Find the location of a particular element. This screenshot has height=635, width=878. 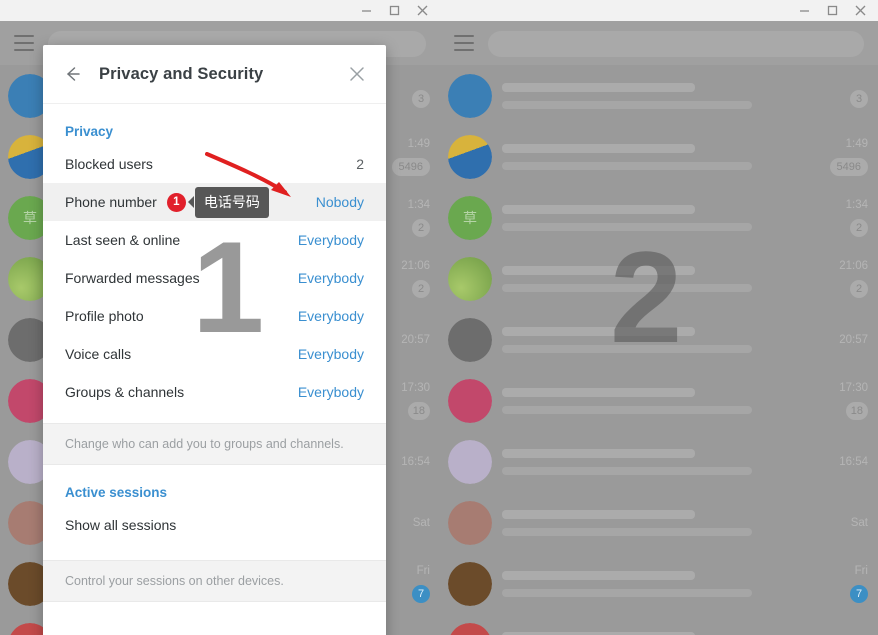

list-item: 草 1:34 2 is located at coordinates (659, 217).